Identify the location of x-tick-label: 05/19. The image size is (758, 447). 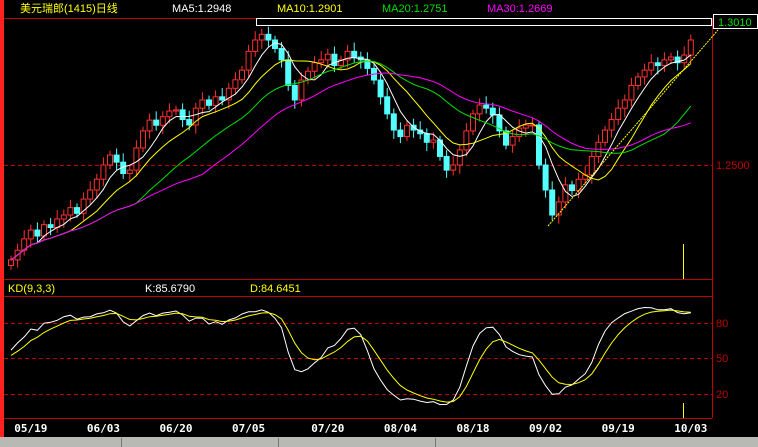
(30, 428).